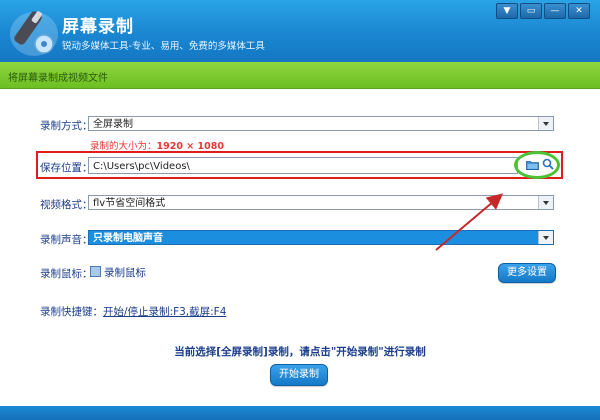  What do you see at coordinates (113, 124) in the screenshot?
I see `record-mode-value: 全屏录制` at bounding box center [113, 124].